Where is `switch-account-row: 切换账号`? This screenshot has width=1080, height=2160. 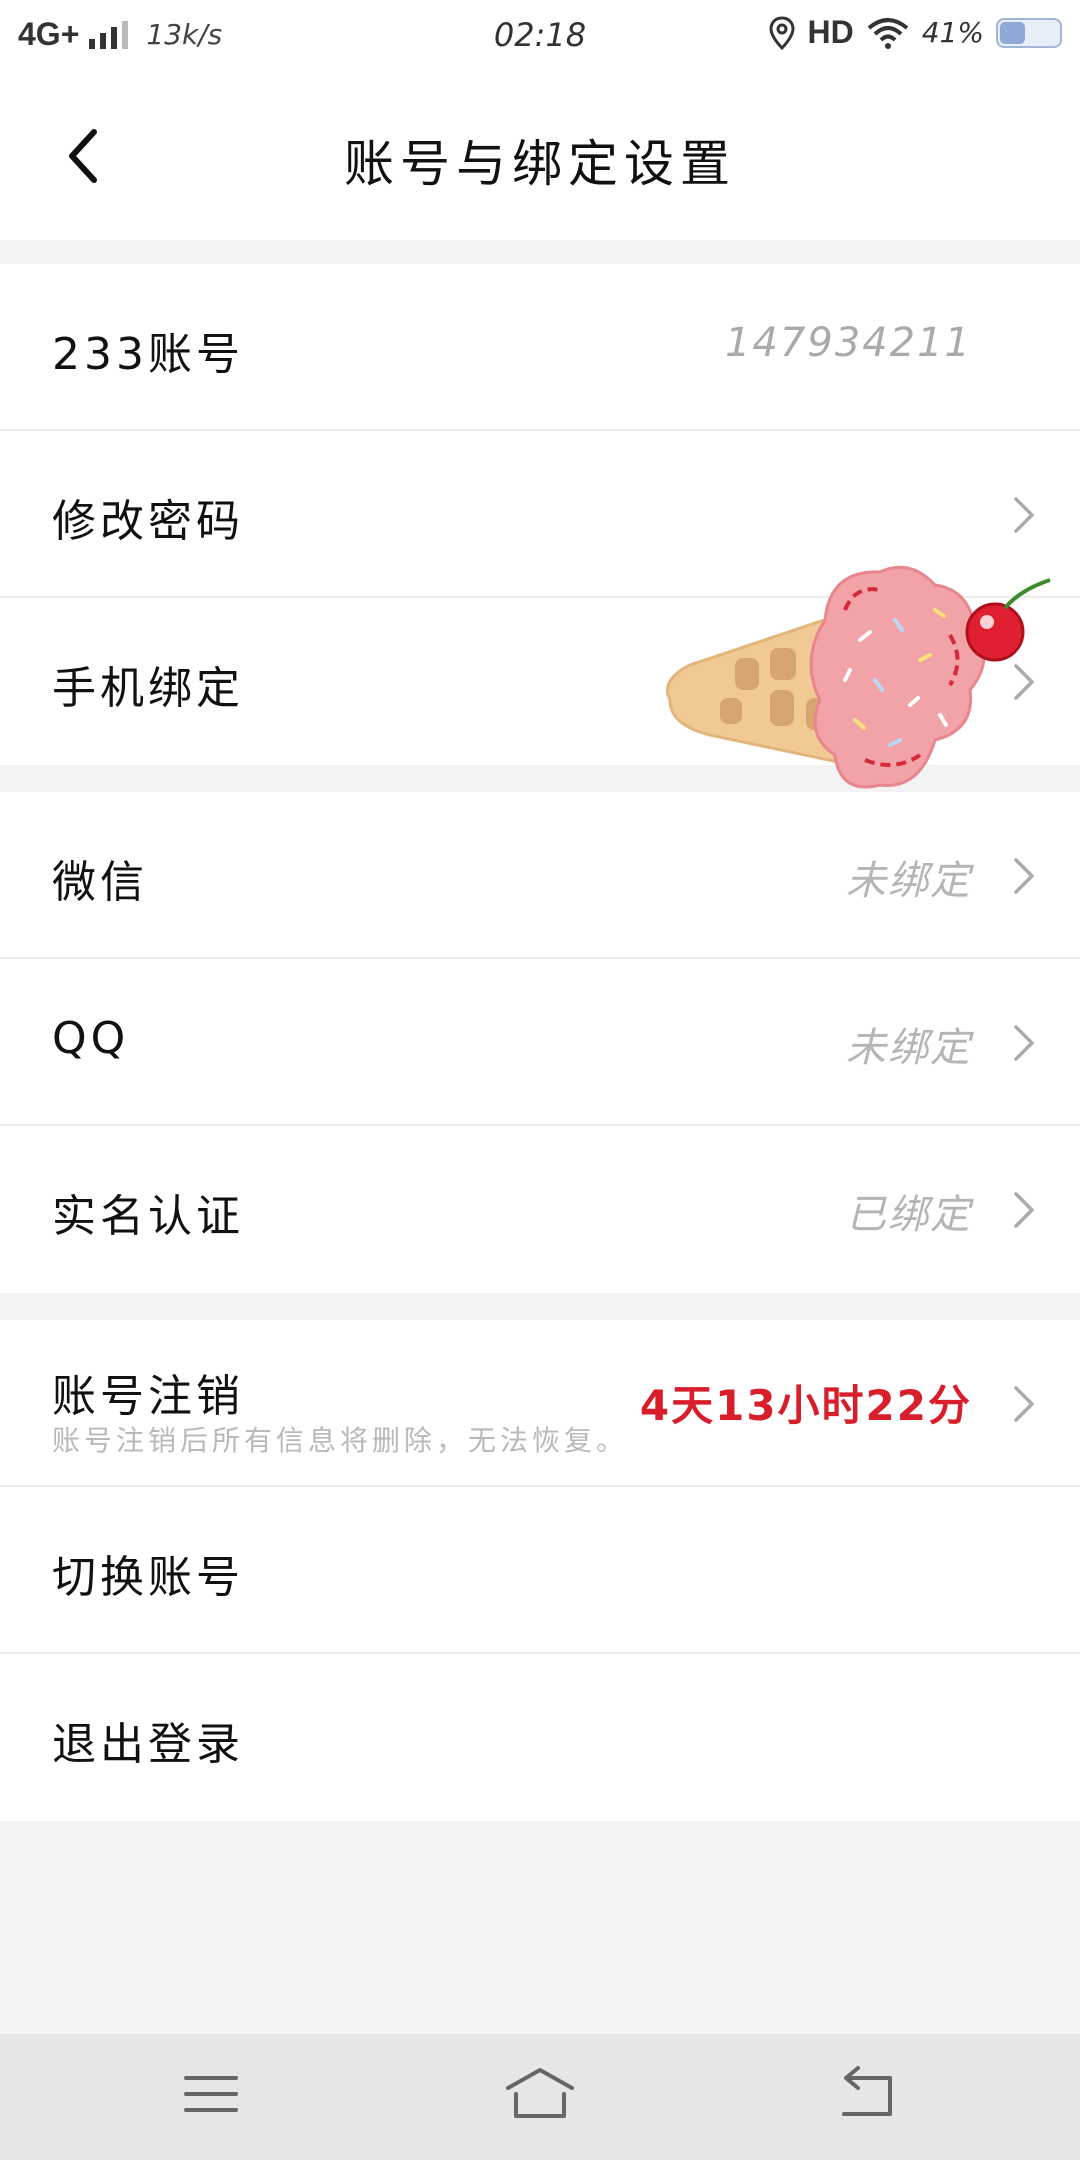
switch-account-row: 切换账号 is located at coordinates (540, 1570).